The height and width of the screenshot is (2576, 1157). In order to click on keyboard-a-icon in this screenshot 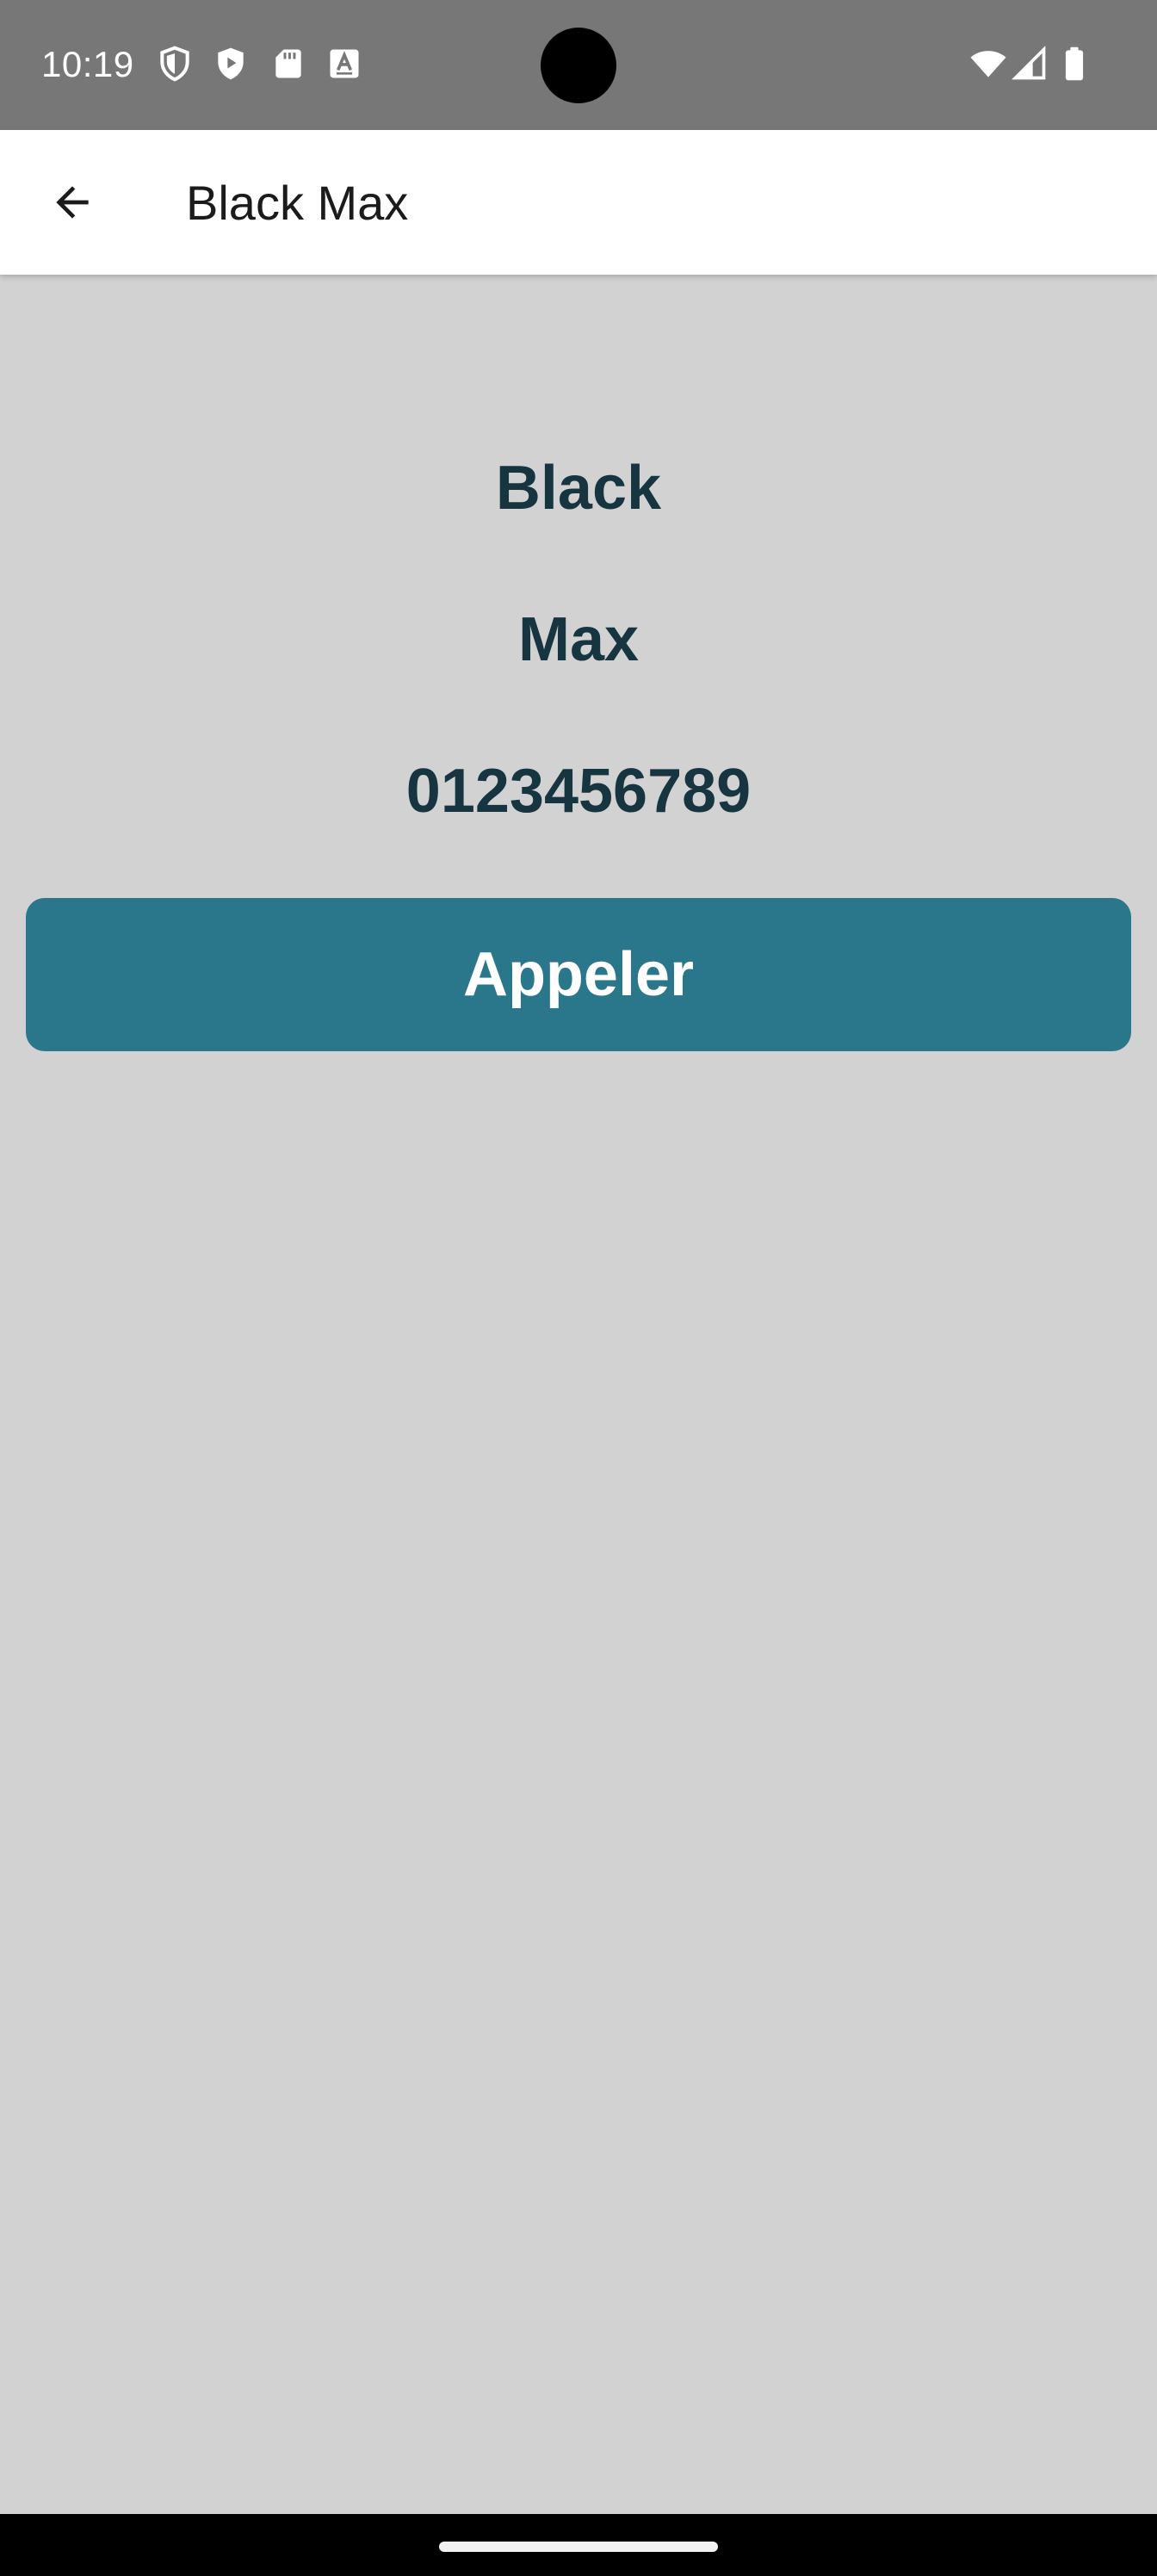, I will do `click(345, 64)`.